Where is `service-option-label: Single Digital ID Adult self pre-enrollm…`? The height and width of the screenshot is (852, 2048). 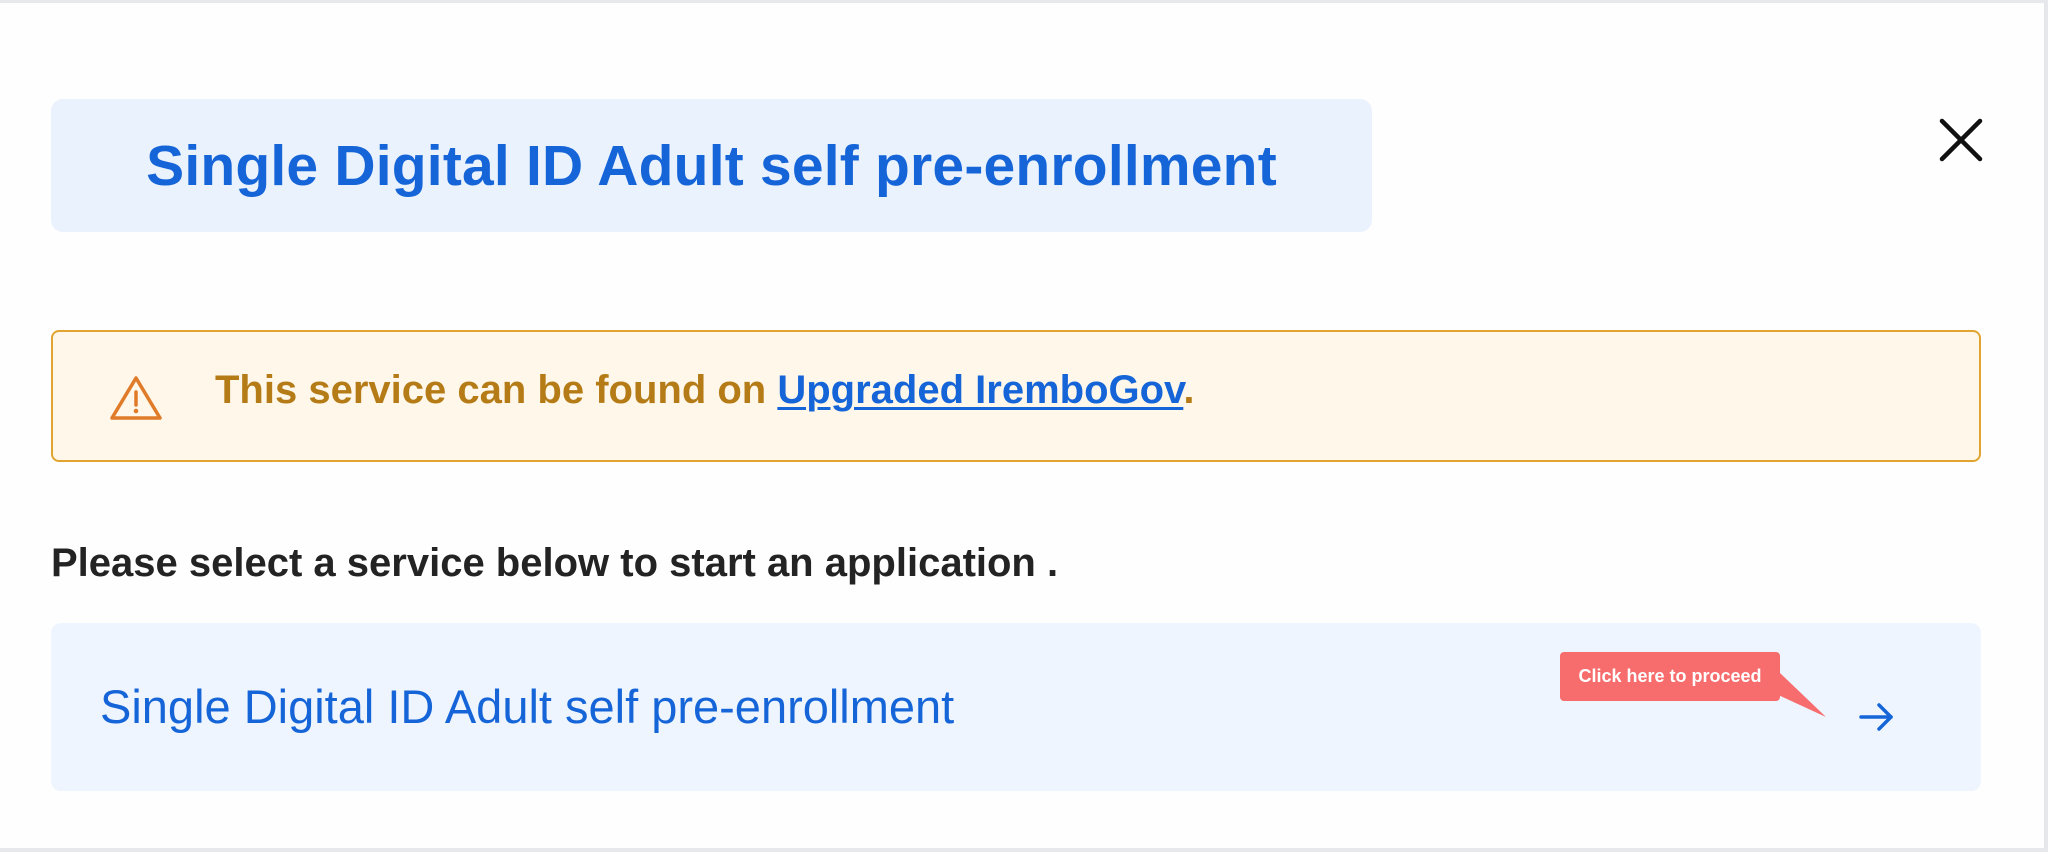 service-option-label: Single Digital ID Adult self pre-enrollm… is located at coordinates (527, 706).